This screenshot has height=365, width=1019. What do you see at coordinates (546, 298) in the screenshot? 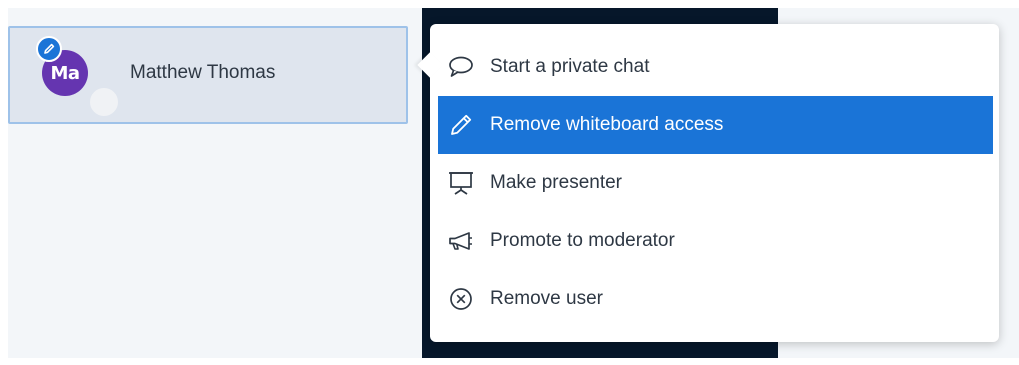
I see `menu-item-label: Remove user` at bounding box center [546, 298].